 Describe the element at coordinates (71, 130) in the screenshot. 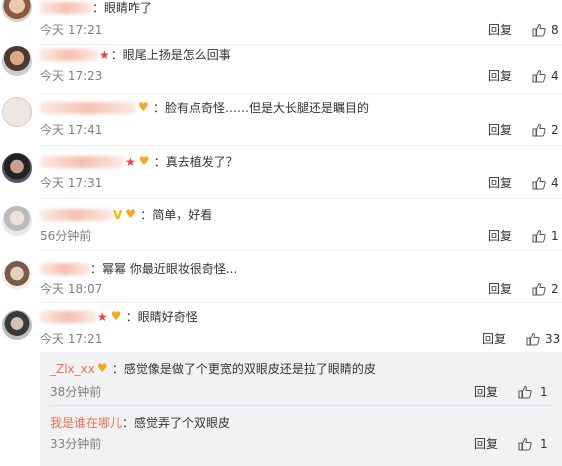

I see `comment-time: 今天 17:41` at that location.